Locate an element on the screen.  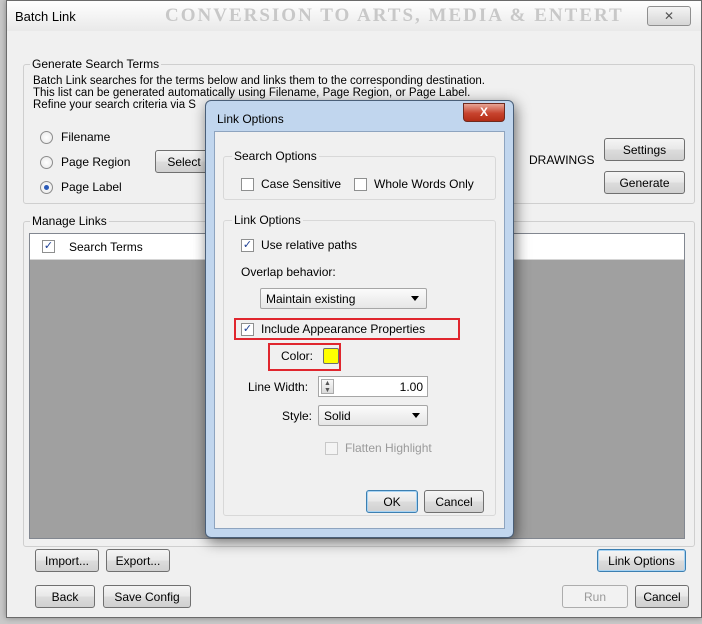
case-sensitive-option: Case Sensitive is located at coordinates (291, 184).